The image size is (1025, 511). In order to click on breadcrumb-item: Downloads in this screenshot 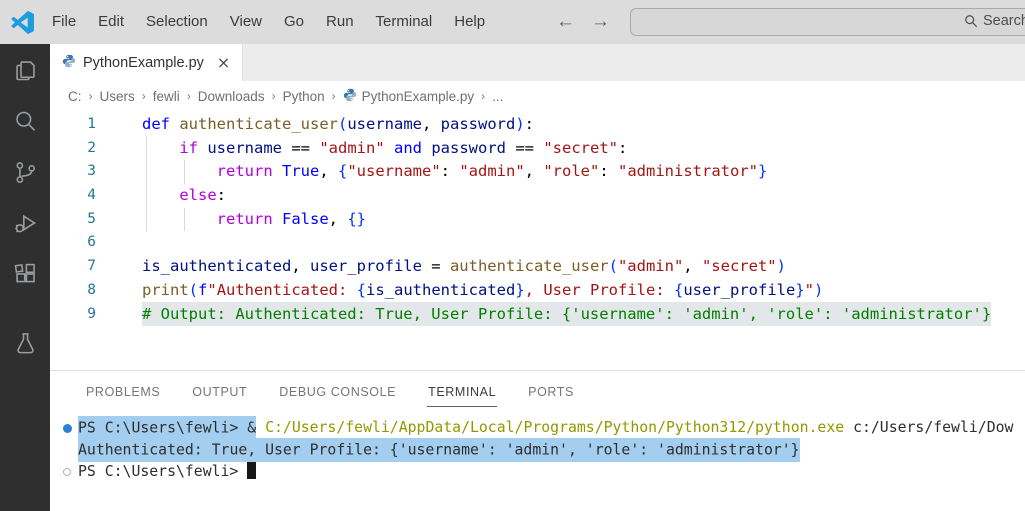, I will do `click(231, 96)`.